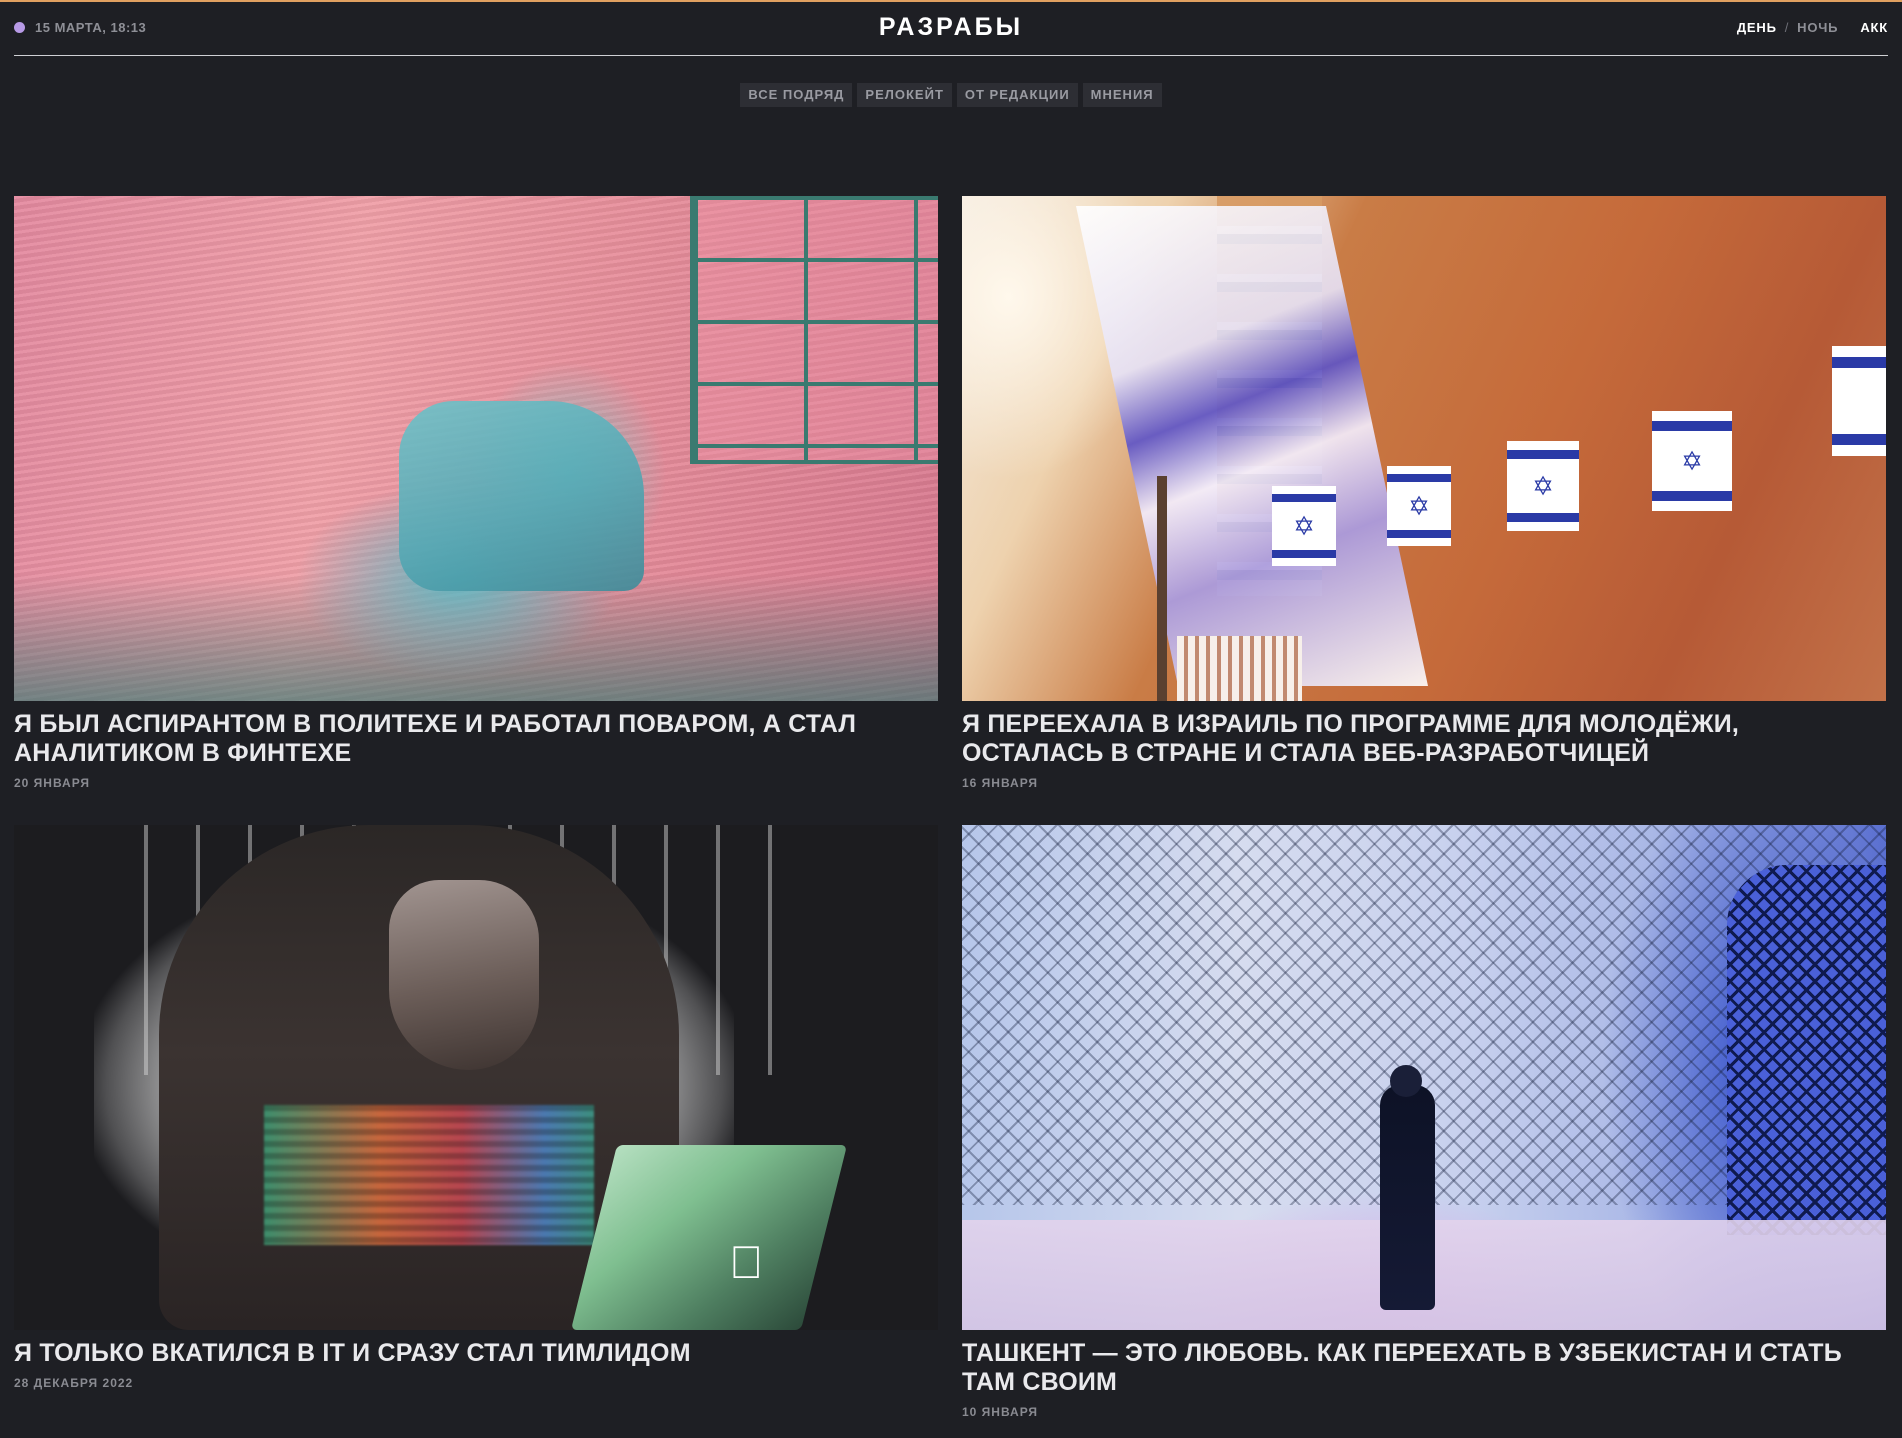 The height and width of the screenshot is (1438, 1902). What do you see at coordinates (464, 975) in the screenshot?
I see `face-graphic` at bounding box center [464, 975].